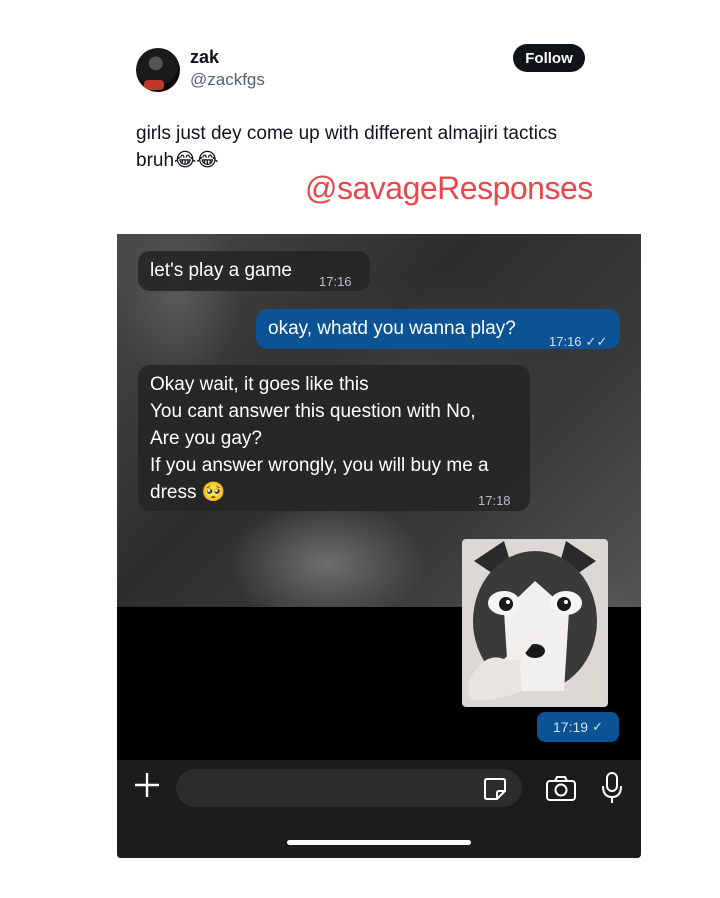 This screenshot has height=898, width=720. What do you see at coordinates (221, 270) in the screenshot?
I see `message-text: let's play a game` at bounding box center [221, 270].